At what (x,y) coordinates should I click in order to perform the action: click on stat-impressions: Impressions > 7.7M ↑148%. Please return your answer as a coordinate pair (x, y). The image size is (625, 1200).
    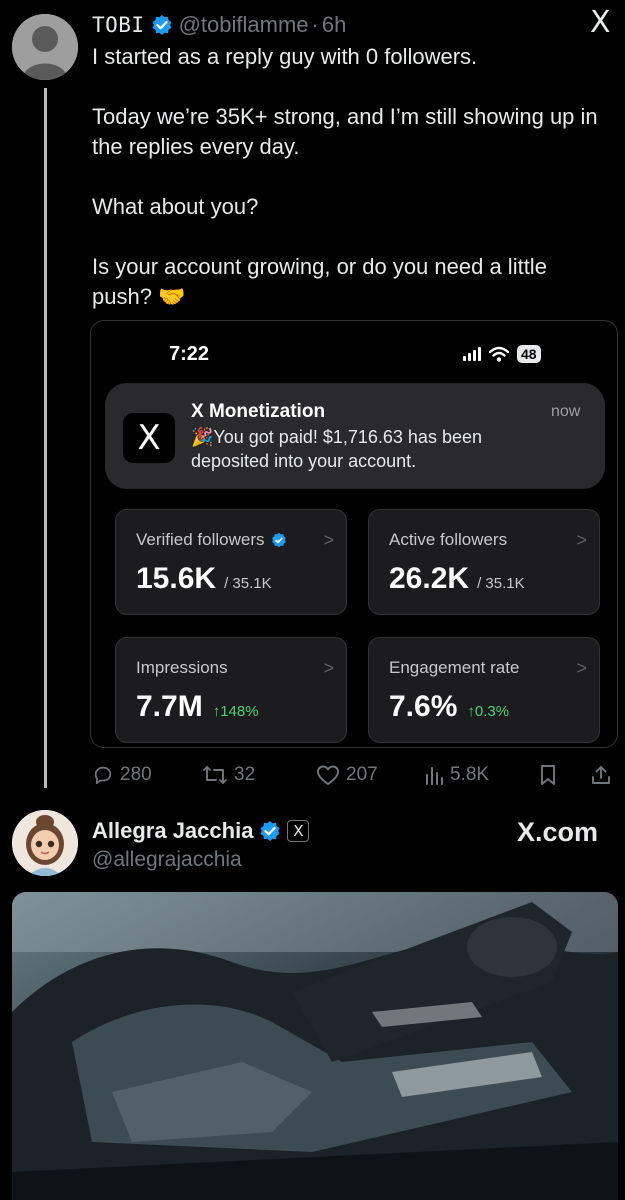
    Looking at the image, I should click on (231, 690).